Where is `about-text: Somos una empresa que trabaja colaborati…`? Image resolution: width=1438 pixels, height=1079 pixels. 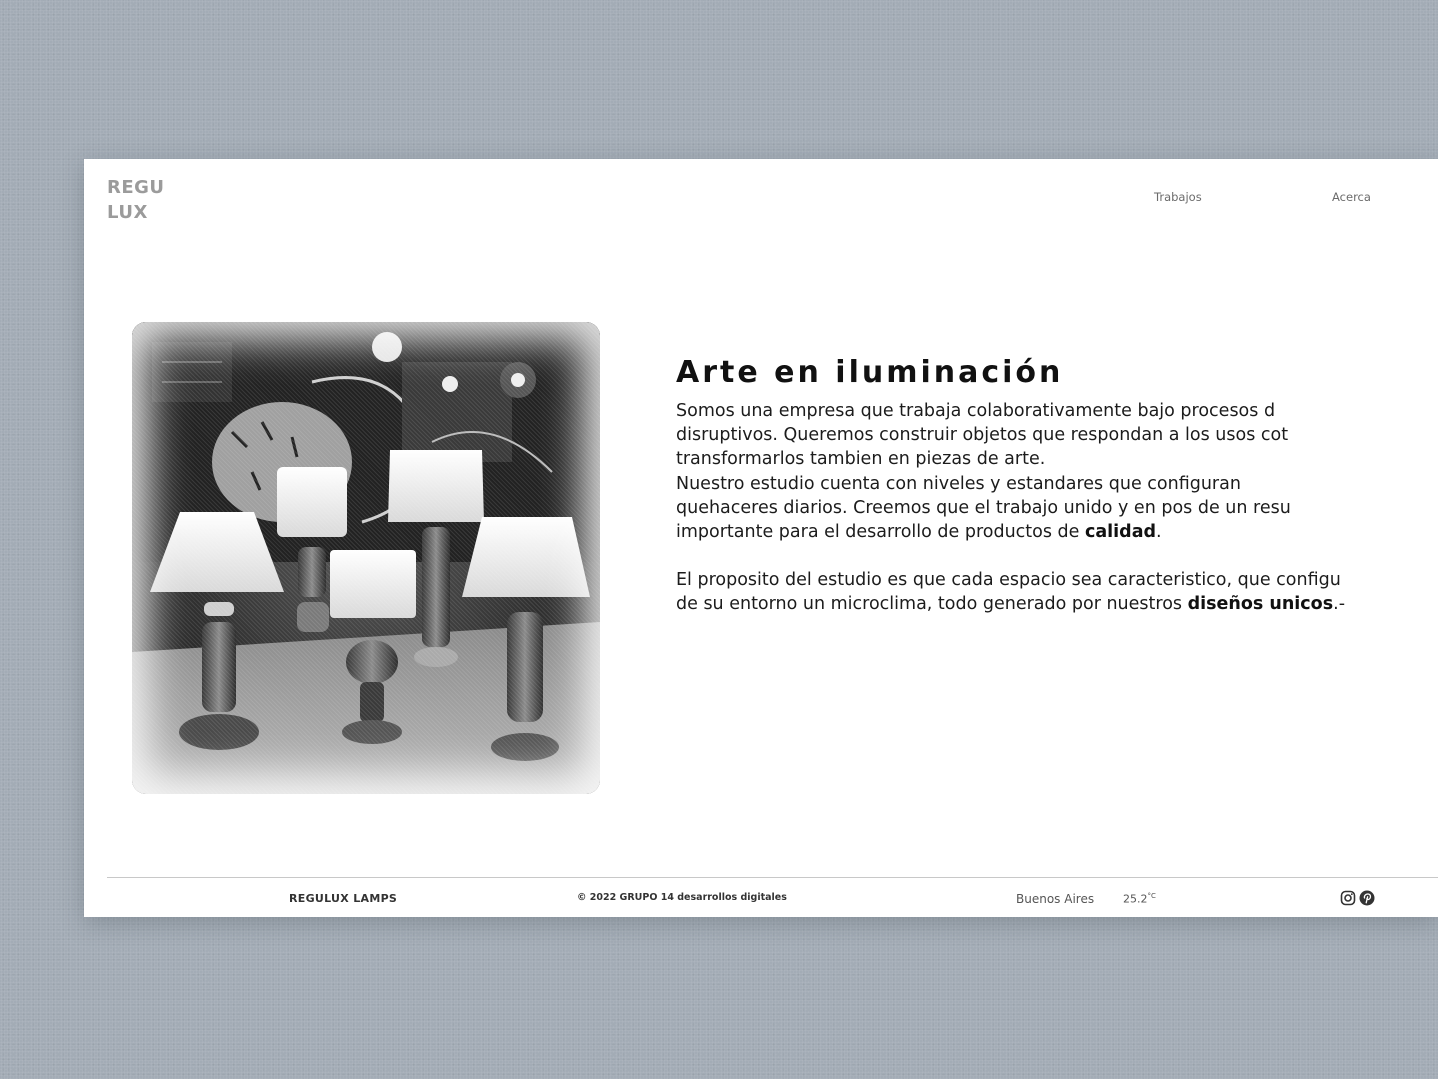
about-text: Somos una empresa que trabaja colaborati… is located at coordinates (1057, 508).